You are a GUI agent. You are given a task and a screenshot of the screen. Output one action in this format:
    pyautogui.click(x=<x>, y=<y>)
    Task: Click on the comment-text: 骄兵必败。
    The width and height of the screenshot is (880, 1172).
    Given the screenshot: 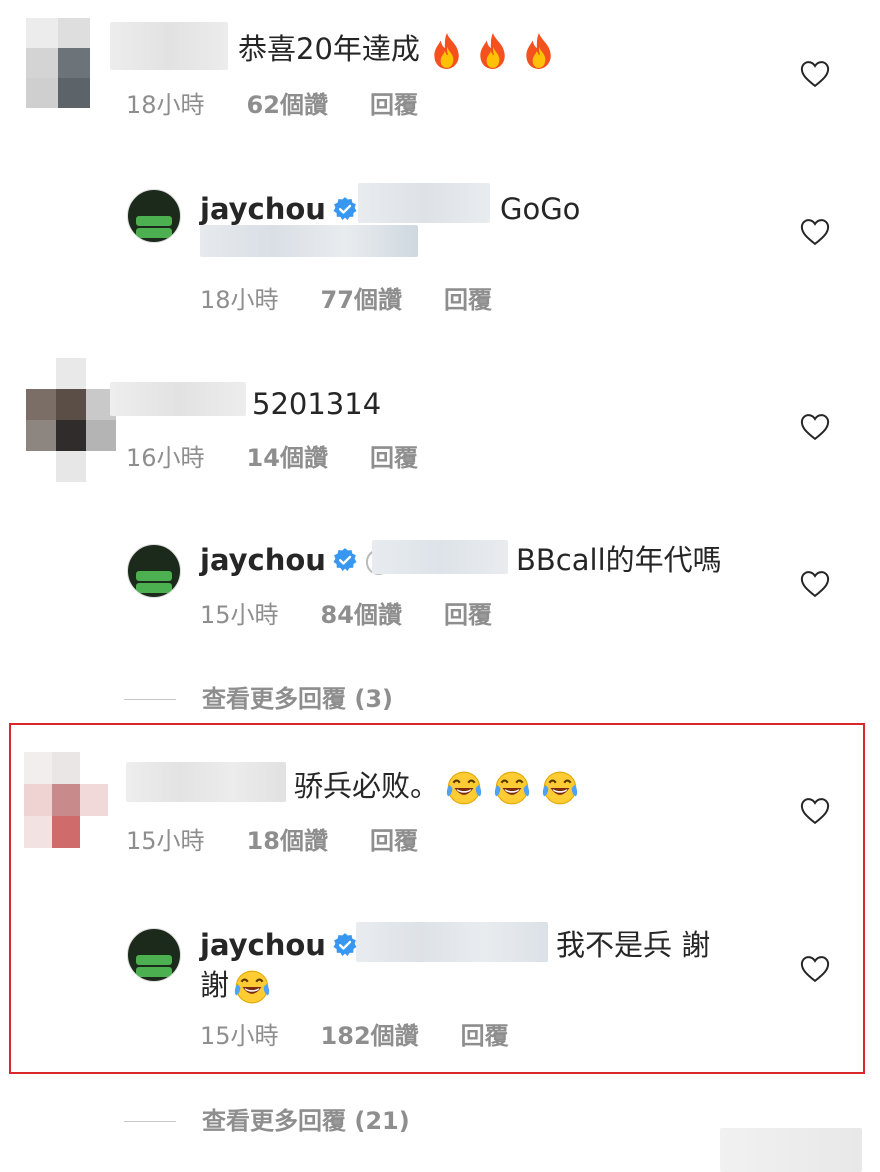 What is the action you would take?
    pyautogui.click(x=436, y=787)
    